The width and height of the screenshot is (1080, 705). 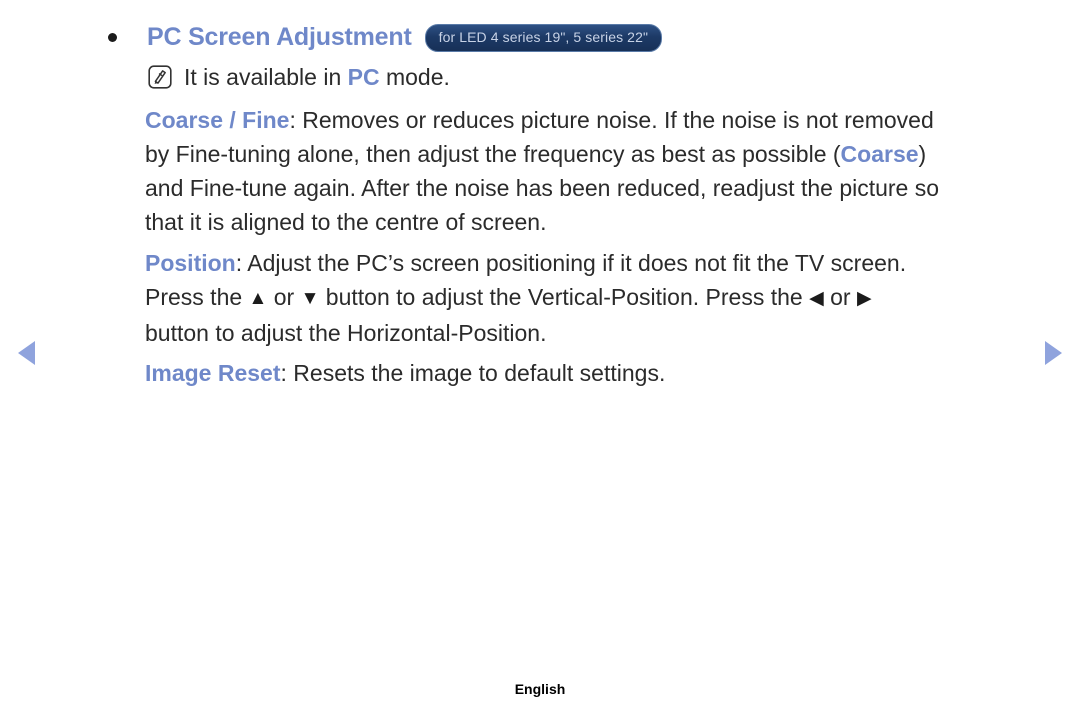 I want to click on note-row: It is available in PC mode., so click(x=299, y=77).